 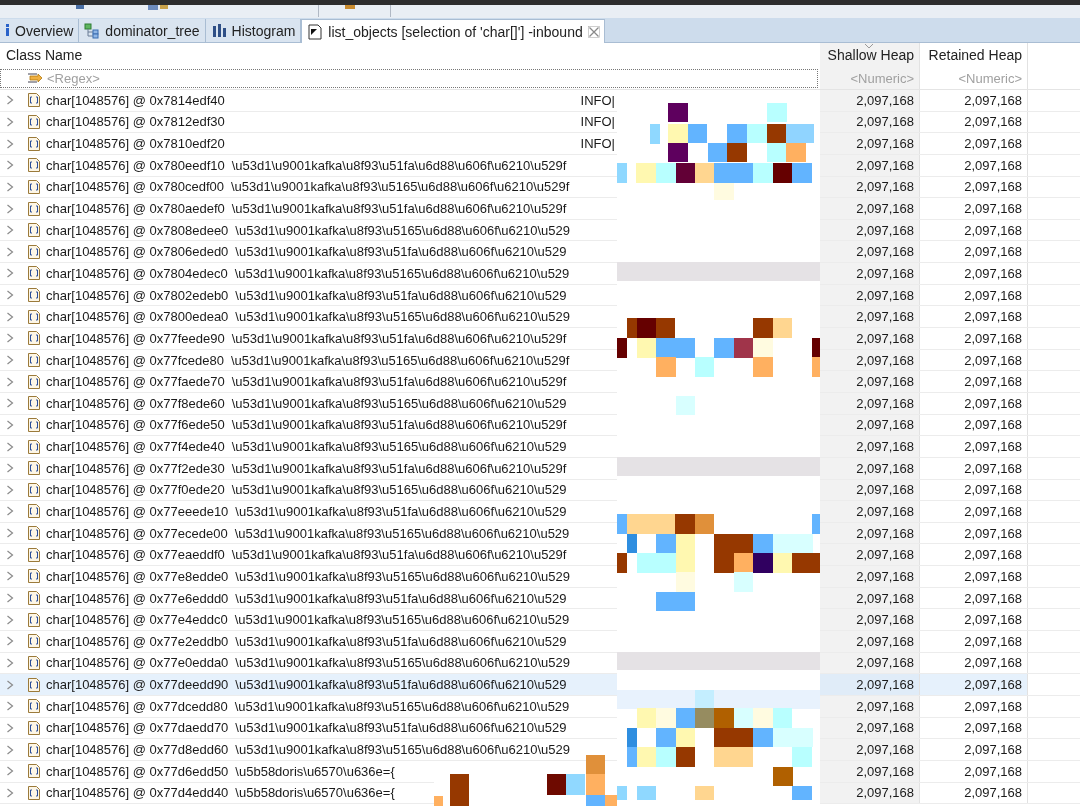 I want to click on column-header: Class Name, so click(x=410, y=55).